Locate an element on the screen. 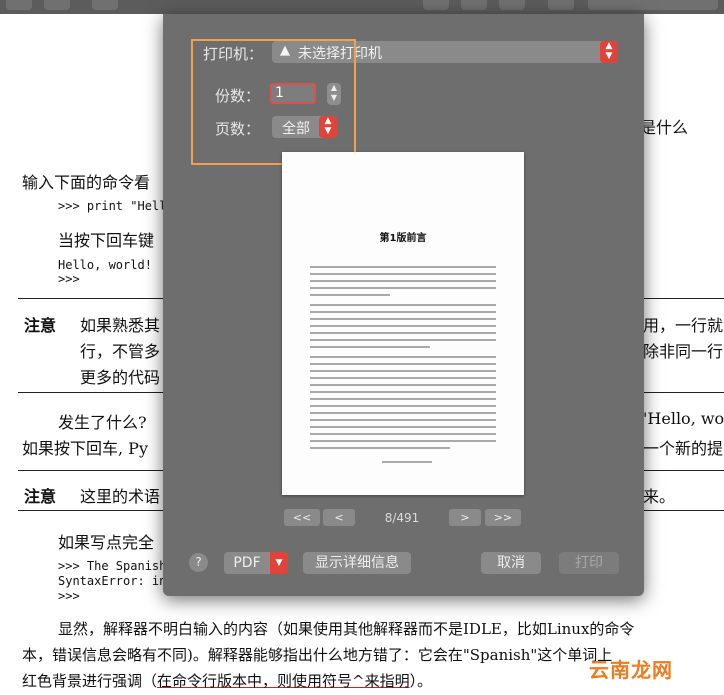 The width and height of the screenshot is (724, 695). pages-value: 全部 is located at coordinates (296, 129).